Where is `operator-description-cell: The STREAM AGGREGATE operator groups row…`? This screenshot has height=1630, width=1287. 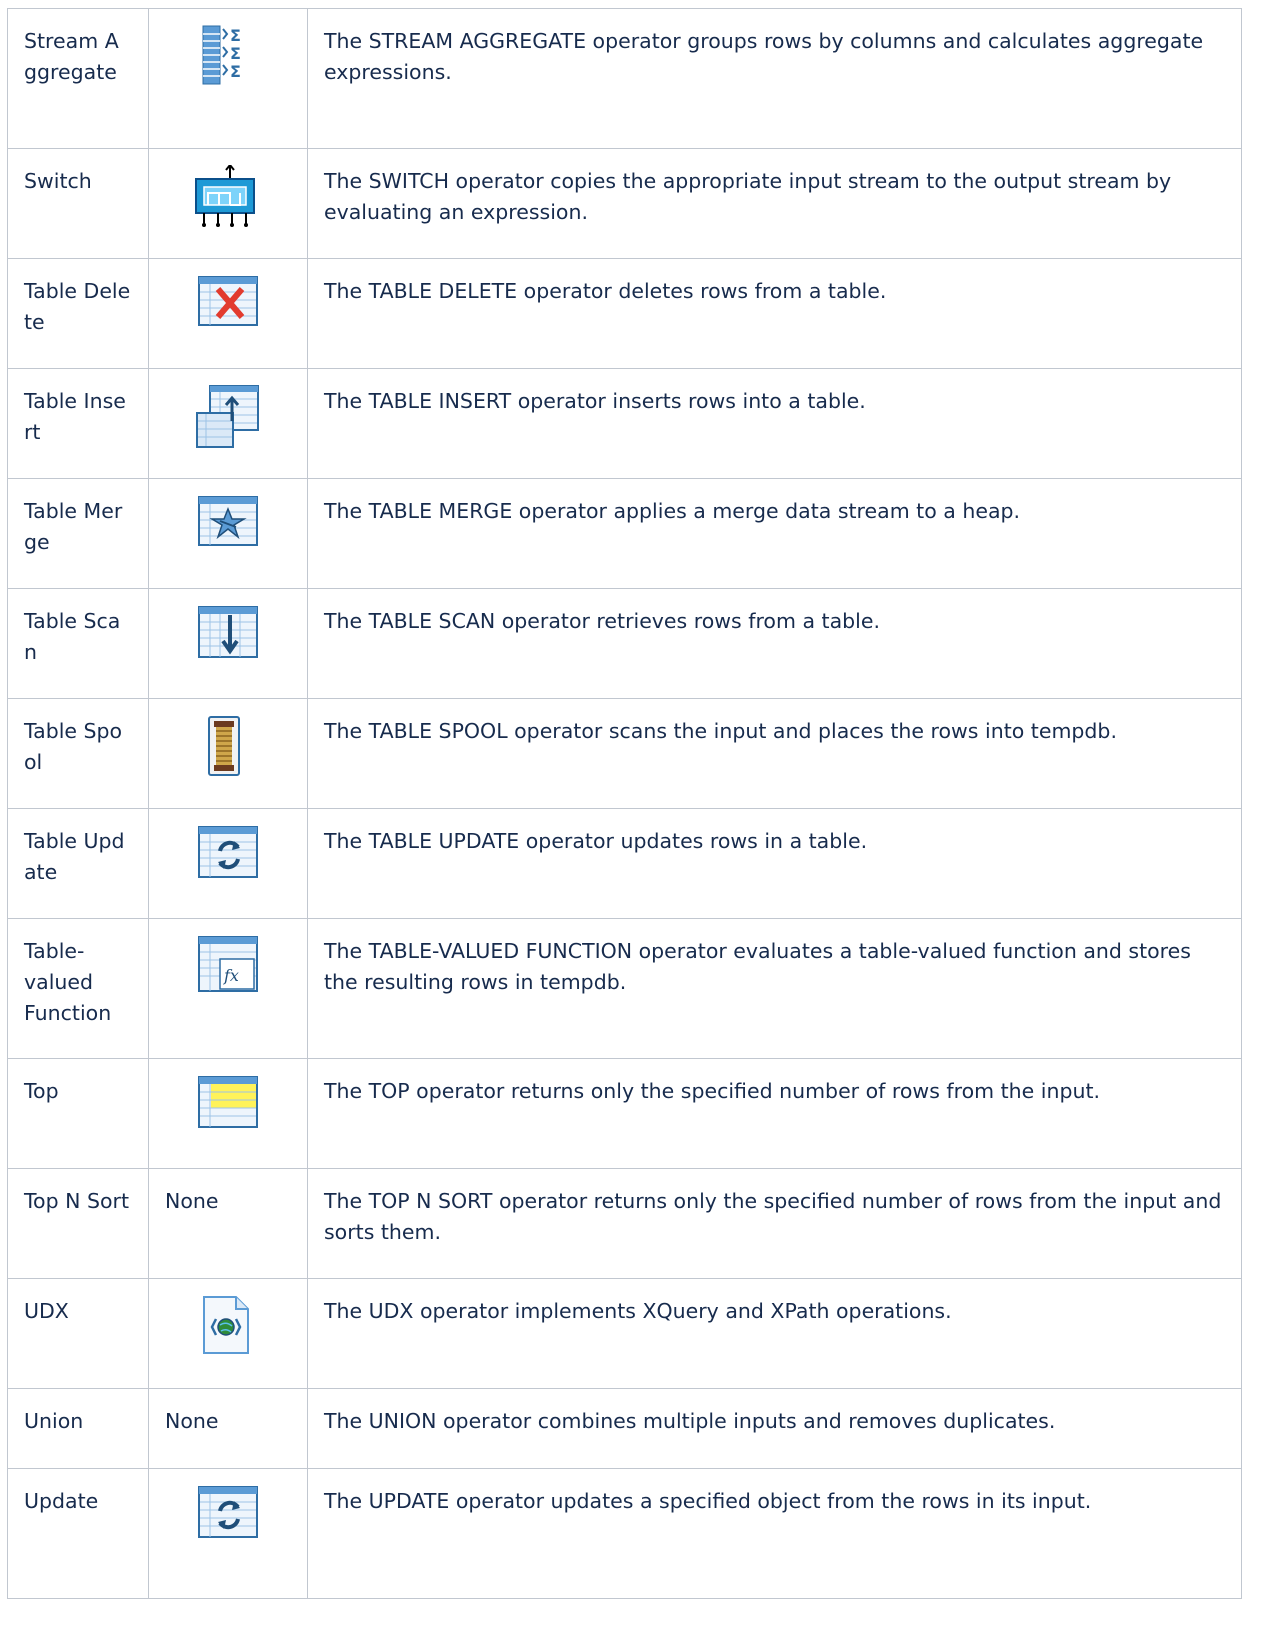
operator-description-cell: The STREAM AGGREGATE operator groups row… is located at coordinates (774, 78).